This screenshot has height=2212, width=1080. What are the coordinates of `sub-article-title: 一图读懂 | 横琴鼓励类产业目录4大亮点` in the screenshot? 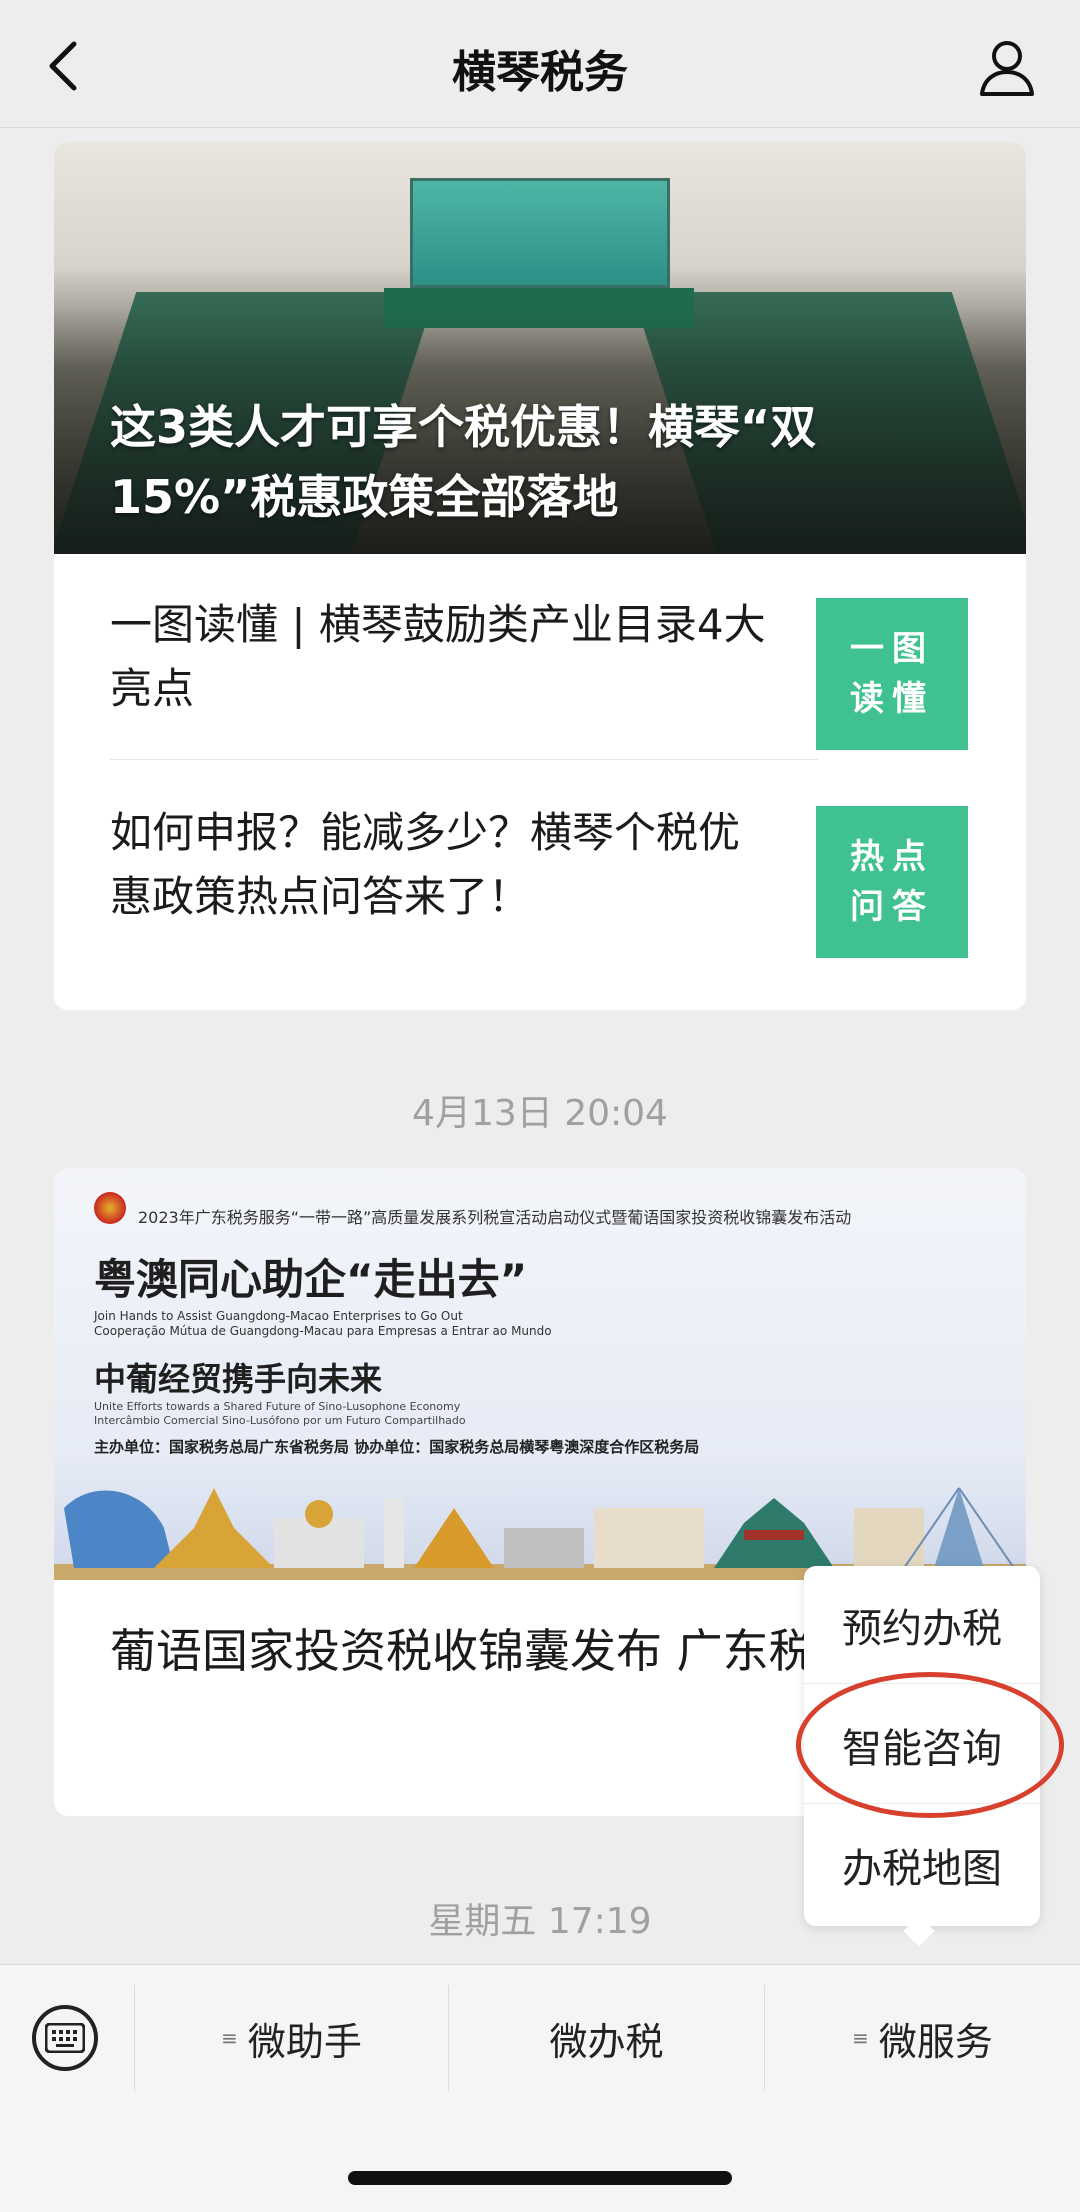 It's located at (440, 657).